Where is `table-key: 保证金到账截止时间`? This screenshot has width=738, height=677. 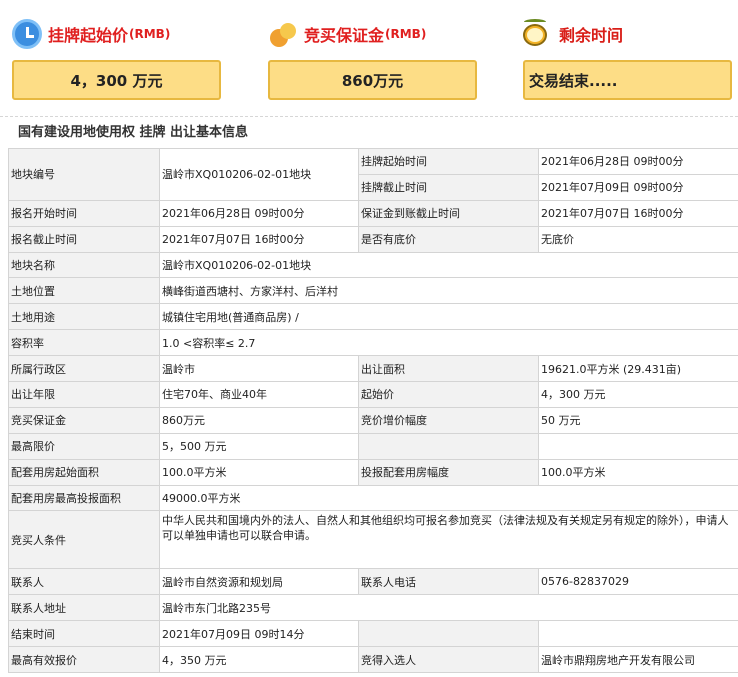
table-key: 保证金到账截止时间 is located at coordinates (448, 213).